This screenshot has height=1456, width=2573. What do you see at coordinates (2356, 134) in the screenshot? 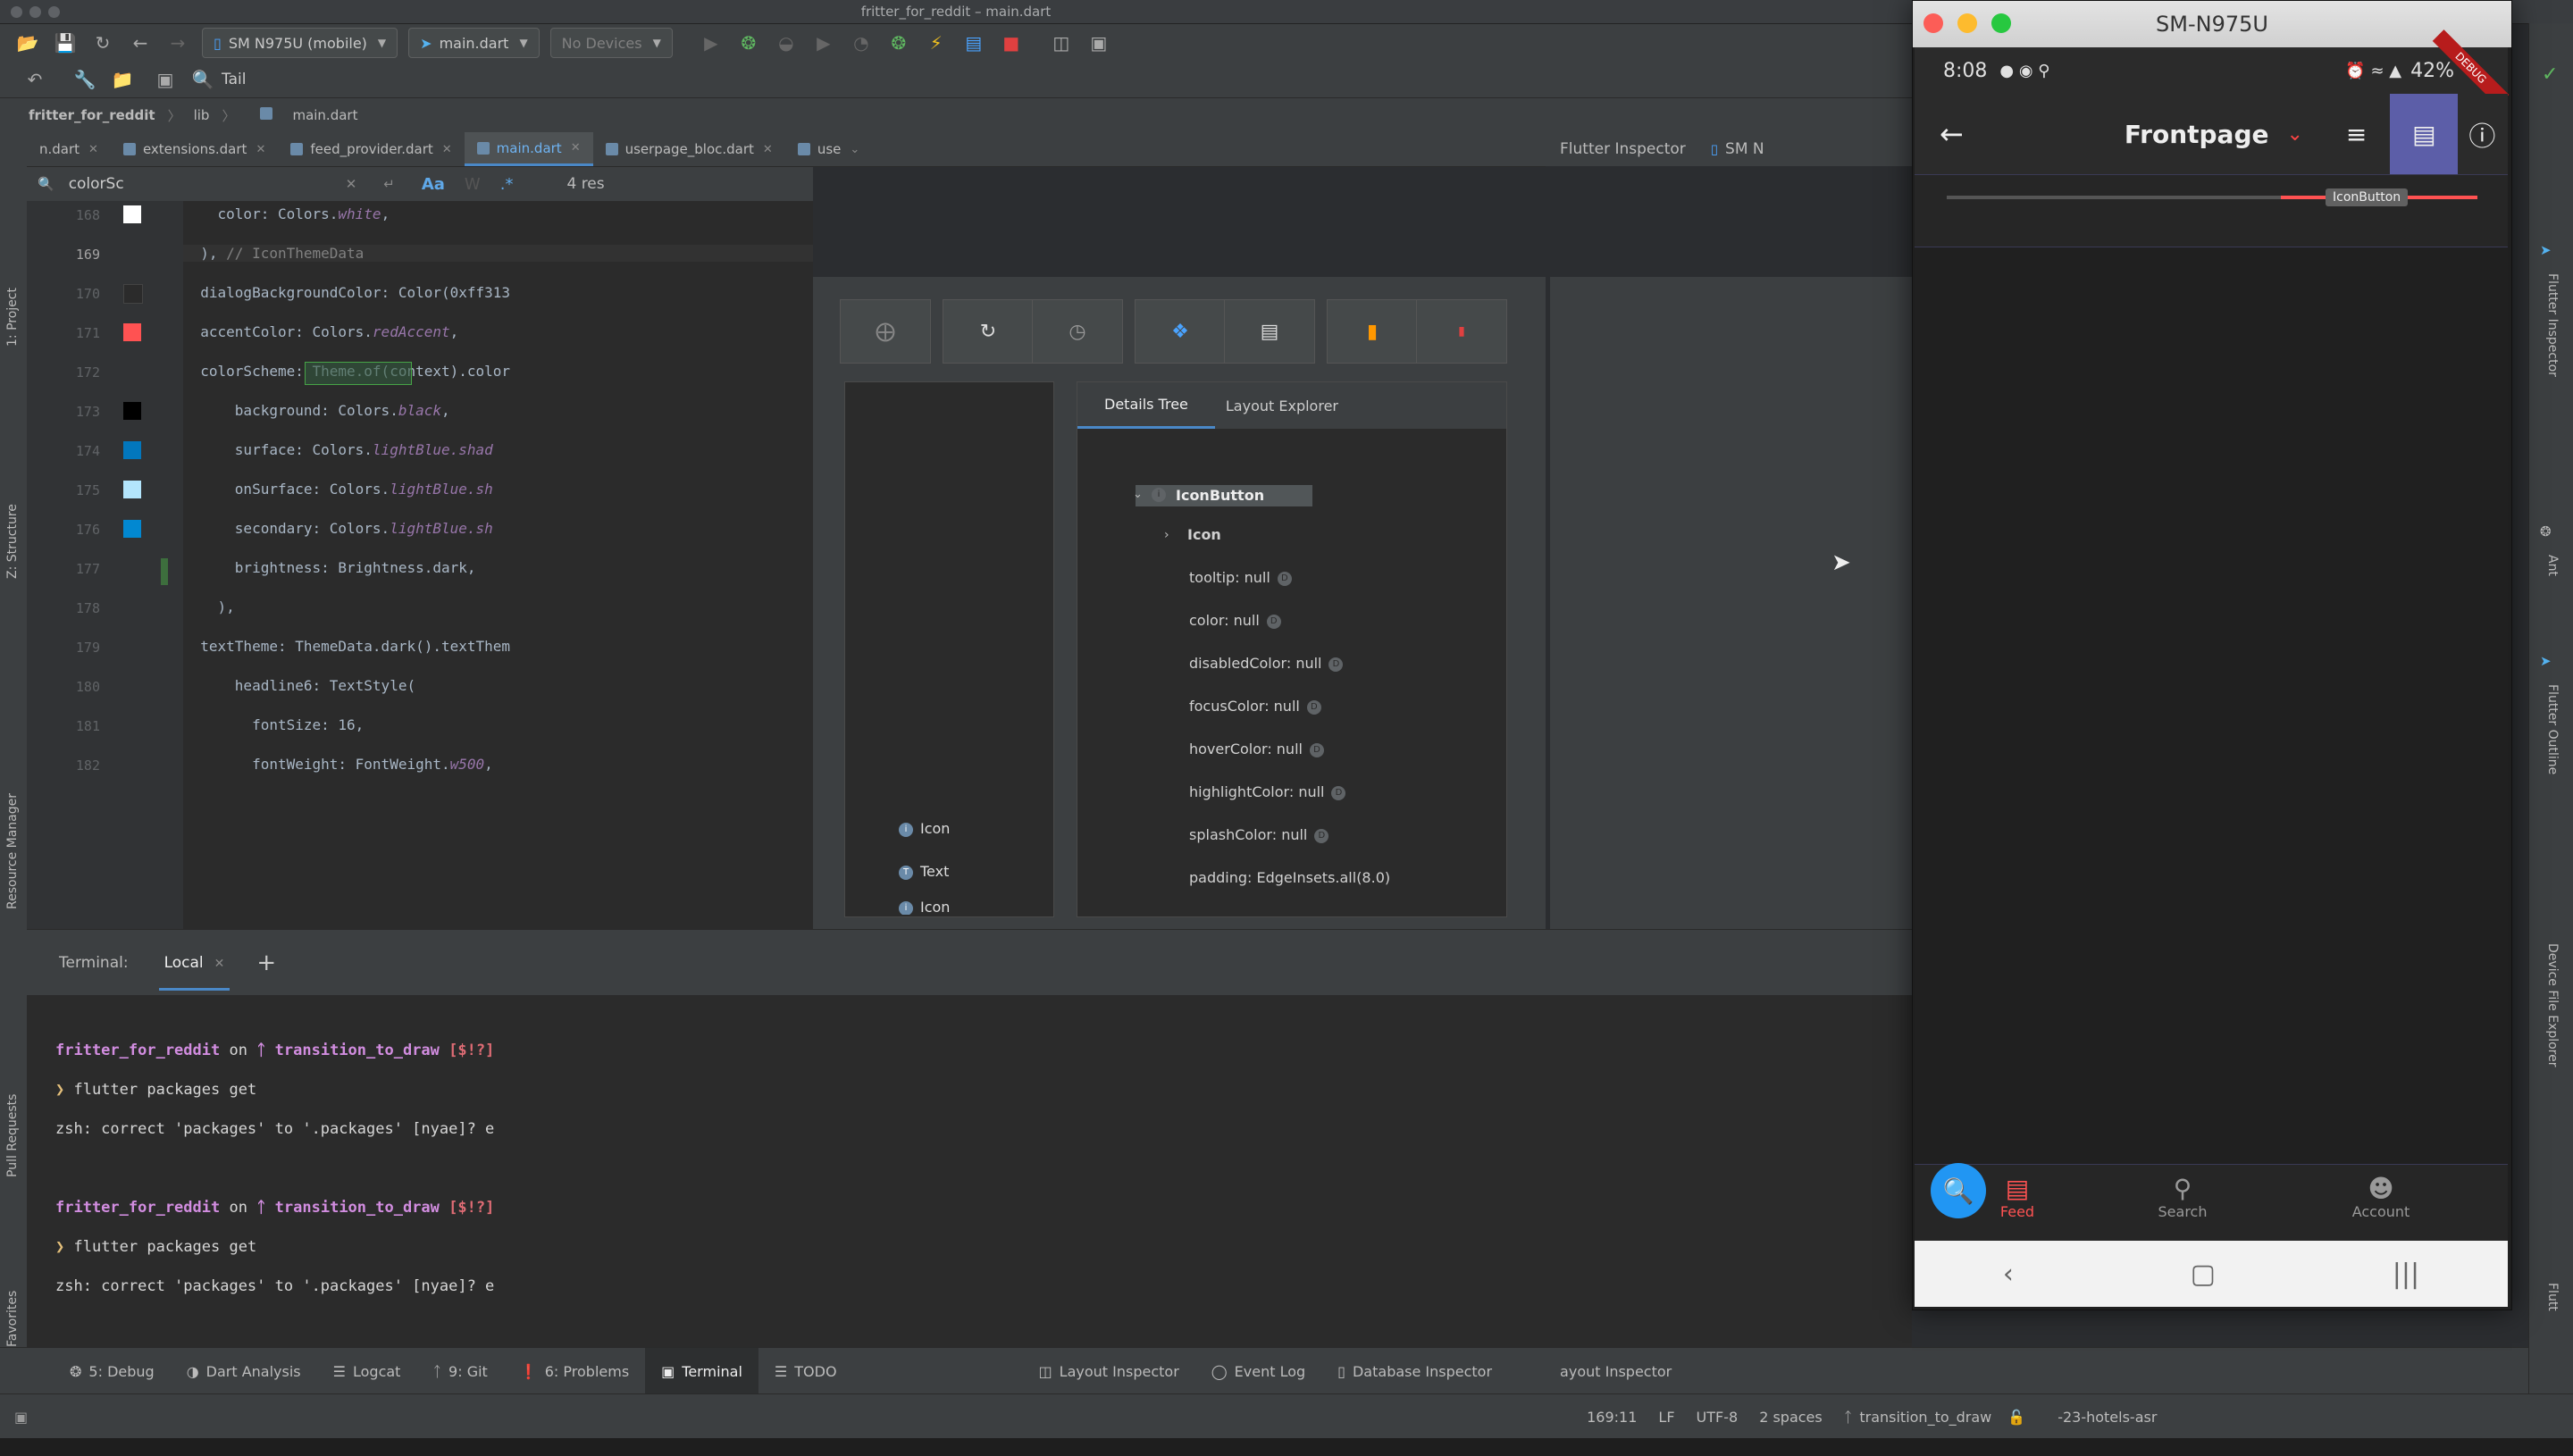
I see `sort-icon: ≡` at bounding box center [2356, 134].